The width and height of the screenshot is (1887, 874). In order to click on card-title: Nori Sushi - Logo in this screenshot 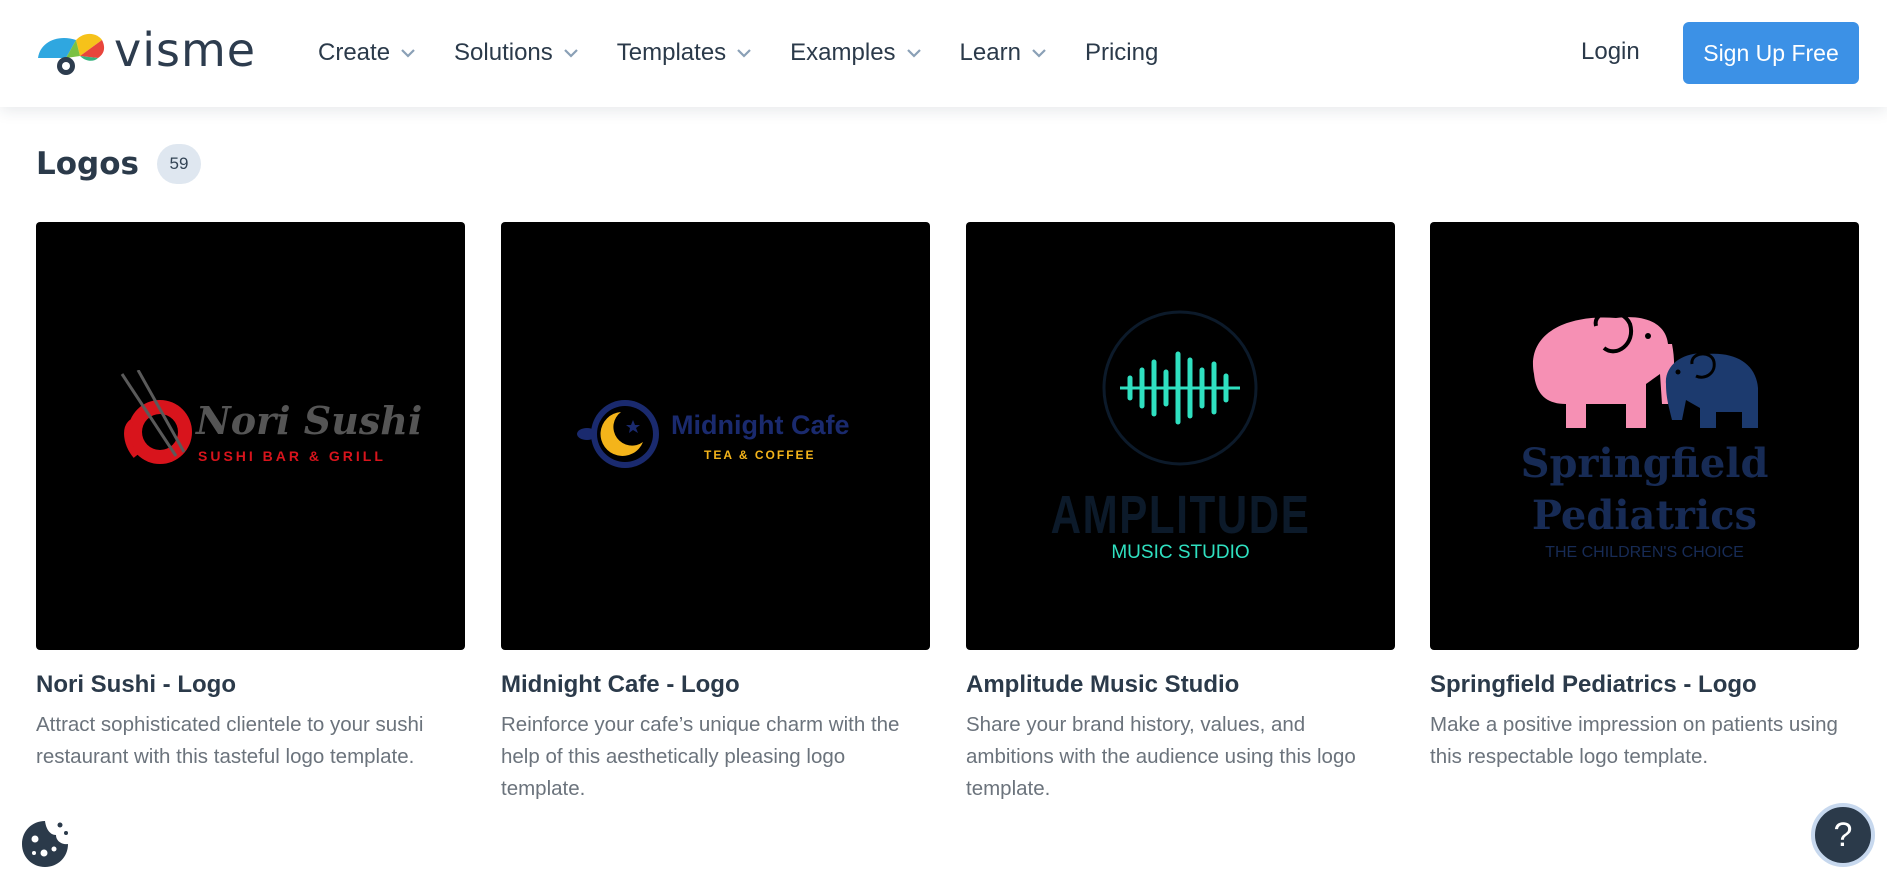, I will do `click(250, 685)`.